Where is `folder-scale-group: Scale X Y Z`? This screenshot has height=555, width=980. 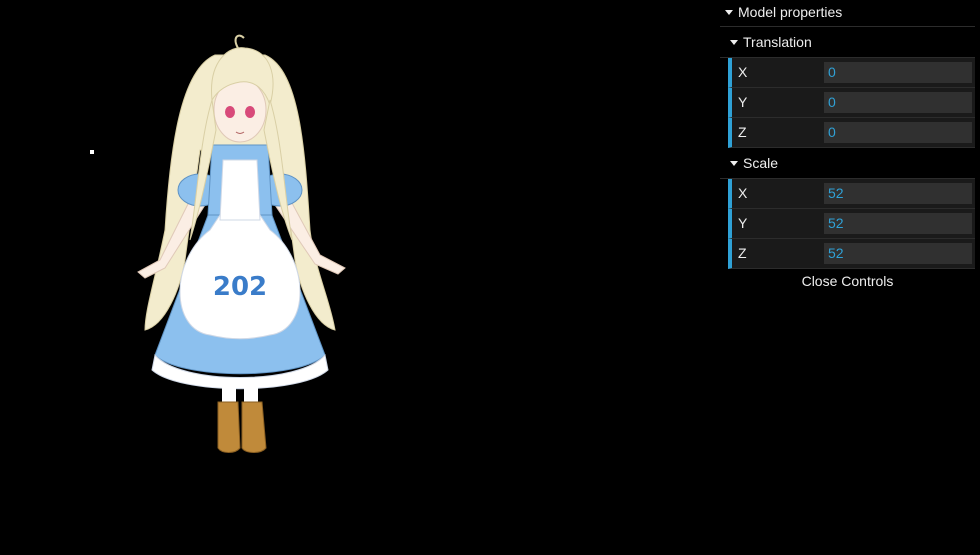
folder-scale-group: Scale X Y Z is located at coordinates (847, 209).